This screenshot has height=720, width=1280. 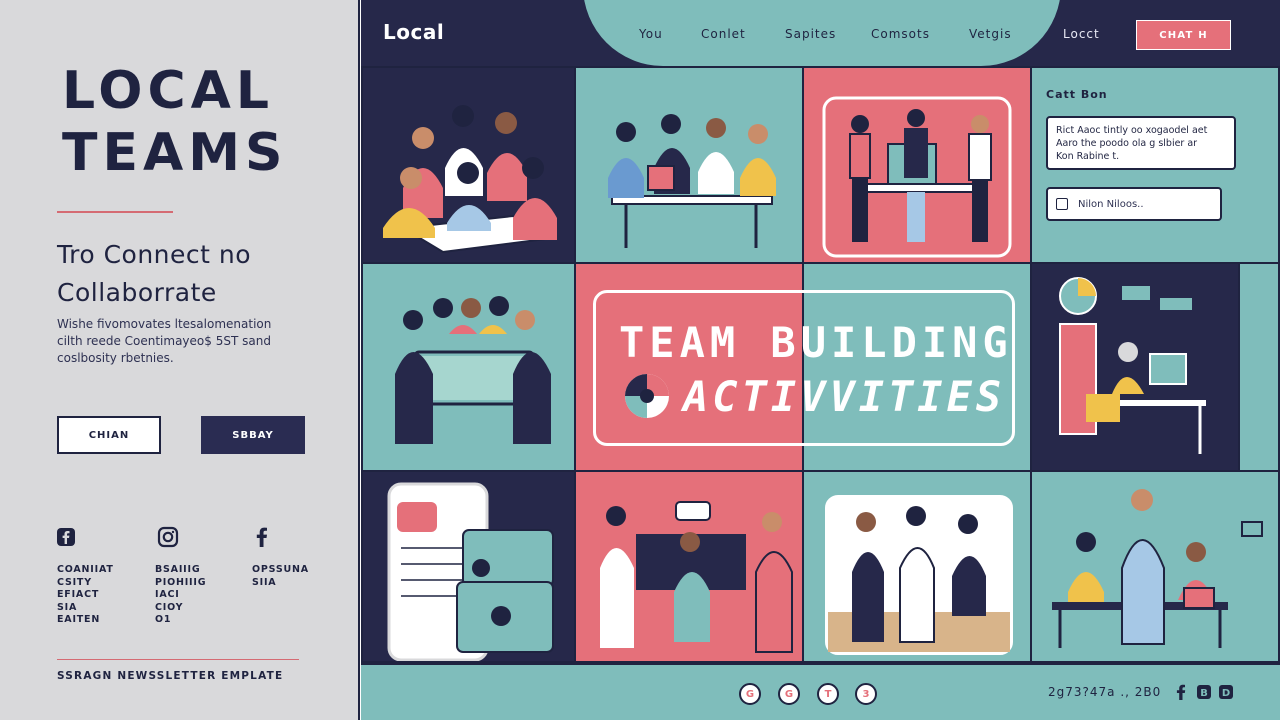 What do you see at coordinates (137, 292) in the screenshot?
I see `headline-line-2: Collaborrate` at bounding box center [137, 292].